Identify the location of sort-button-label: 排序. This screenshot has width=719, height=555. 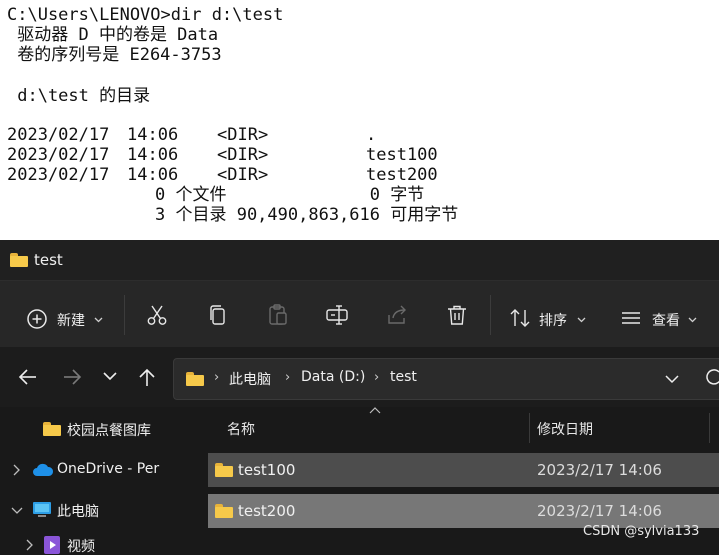
(553, 321).